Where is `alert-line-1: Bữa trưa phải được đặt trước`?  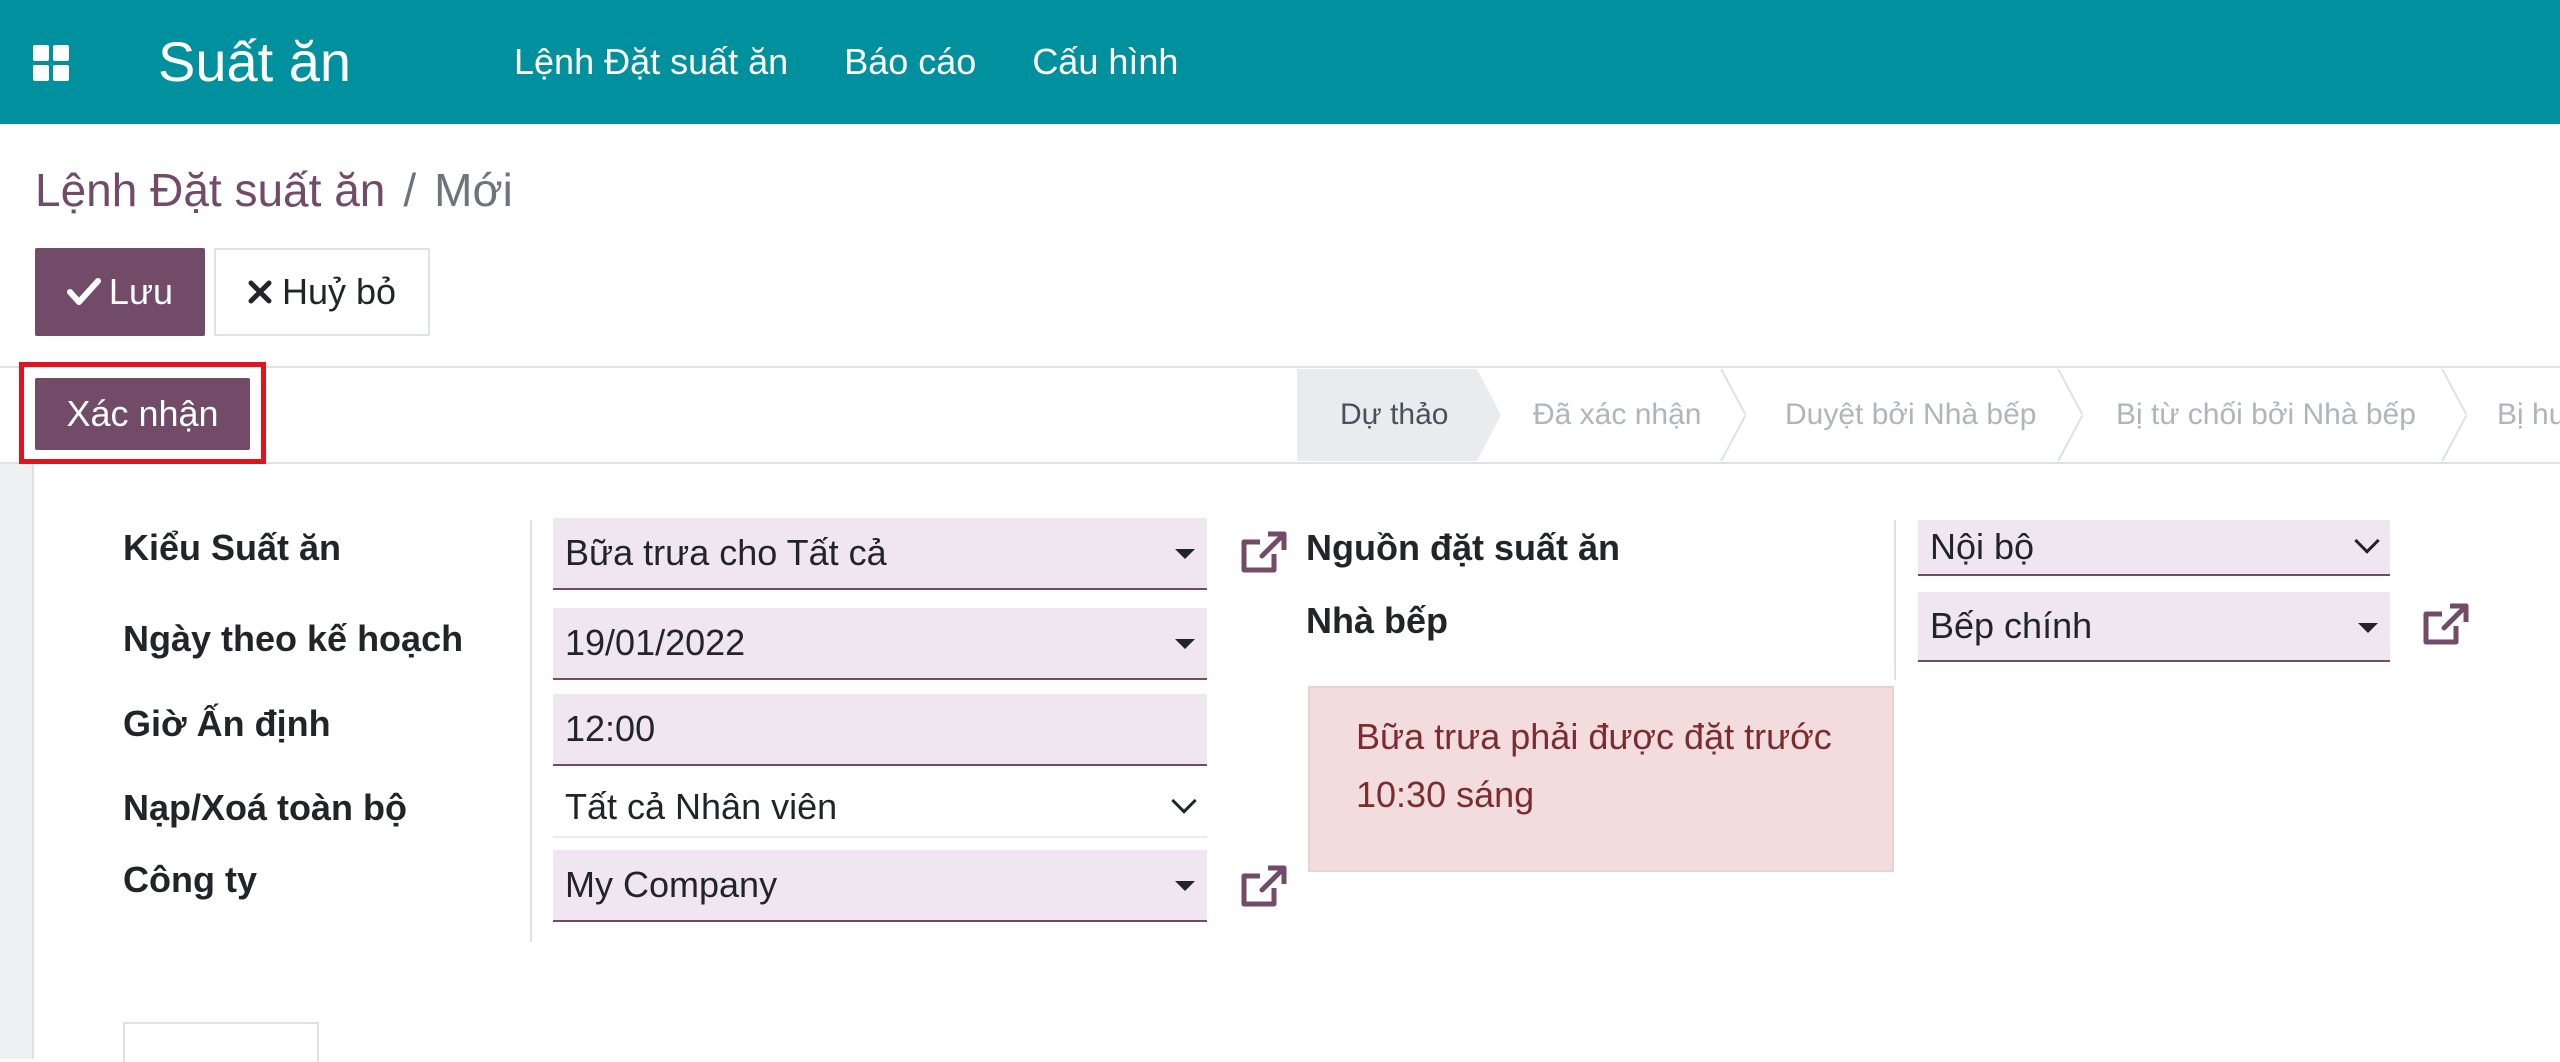 alert-line-1: Bữa trưa phải được đặt trước is located at coordinates (1594, 736).